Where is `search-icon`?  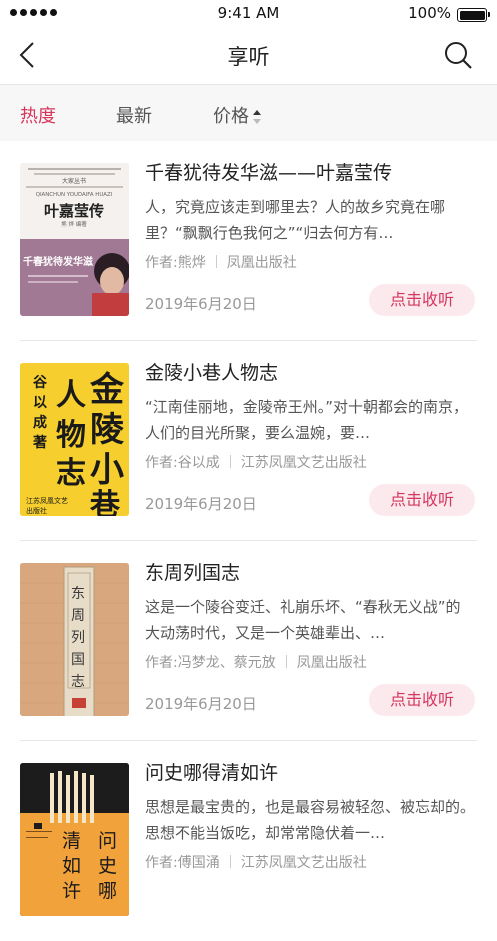 search-icon is located at coordinates (458, 55).